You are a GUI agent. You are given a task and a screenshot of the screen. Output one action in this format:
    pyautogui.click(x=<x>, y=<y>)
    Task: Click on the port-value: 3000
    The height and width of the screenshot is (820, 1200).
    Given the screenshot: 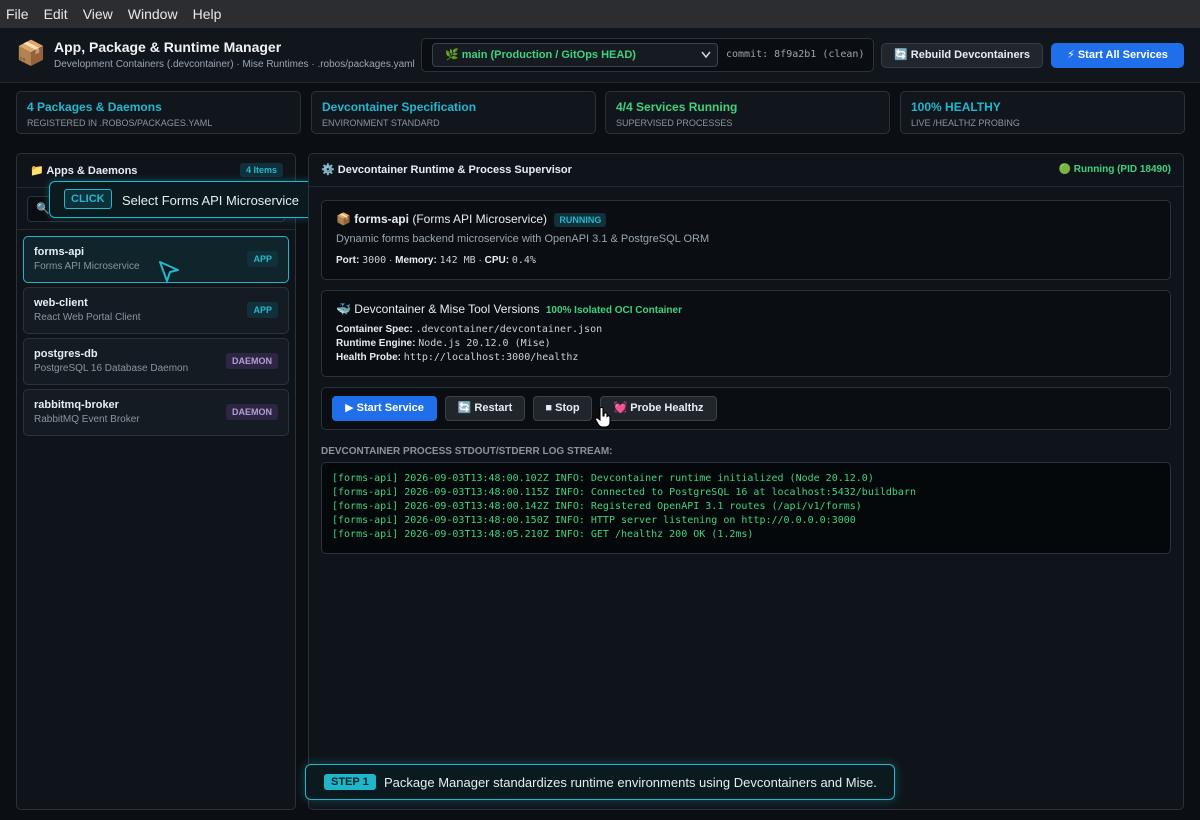 What is the action you would take?
    pyautogui.click(x=374, y=260)
    